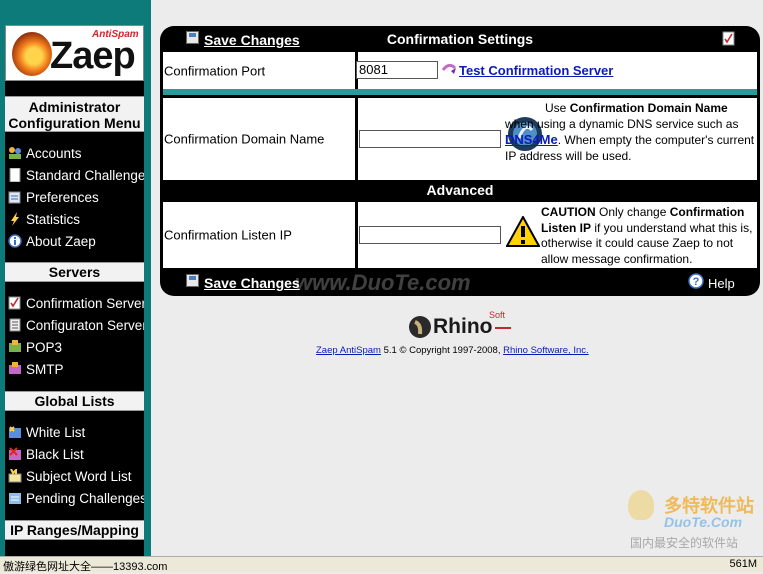  What do you see at coordinates (641, 505) in the screenshot?
I see `duote-mascot-icon` at bounding box center [641, 505].